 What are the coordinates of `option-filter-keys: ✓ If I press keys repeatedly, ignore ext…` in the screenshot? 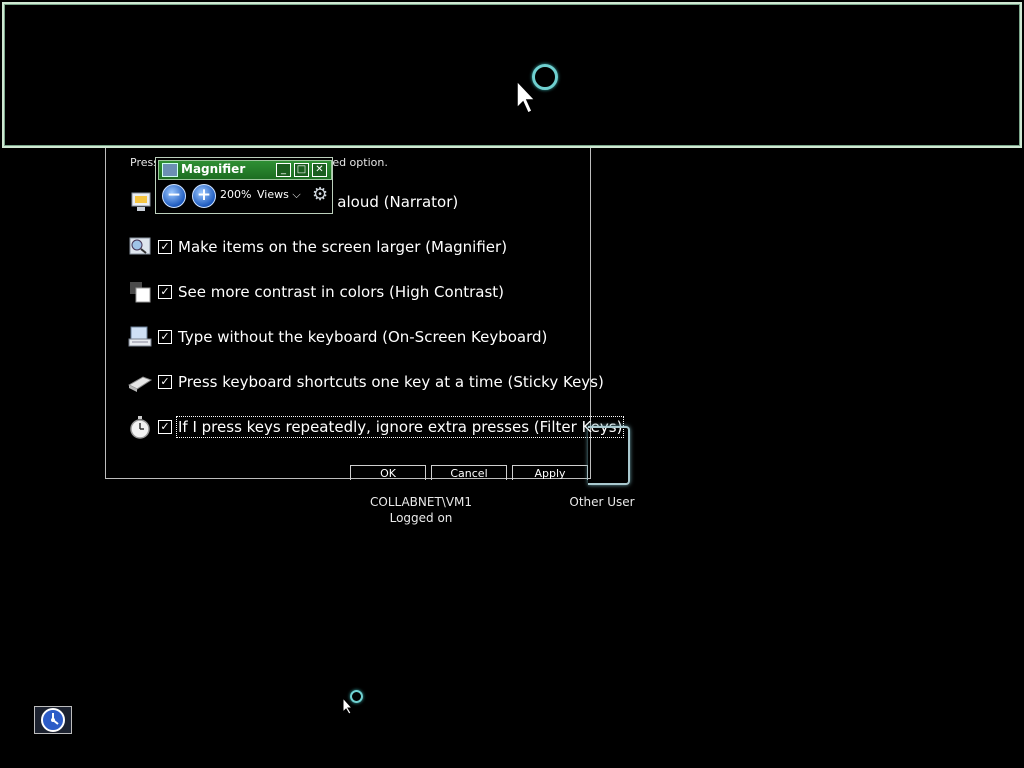 It's located at (376, 427).